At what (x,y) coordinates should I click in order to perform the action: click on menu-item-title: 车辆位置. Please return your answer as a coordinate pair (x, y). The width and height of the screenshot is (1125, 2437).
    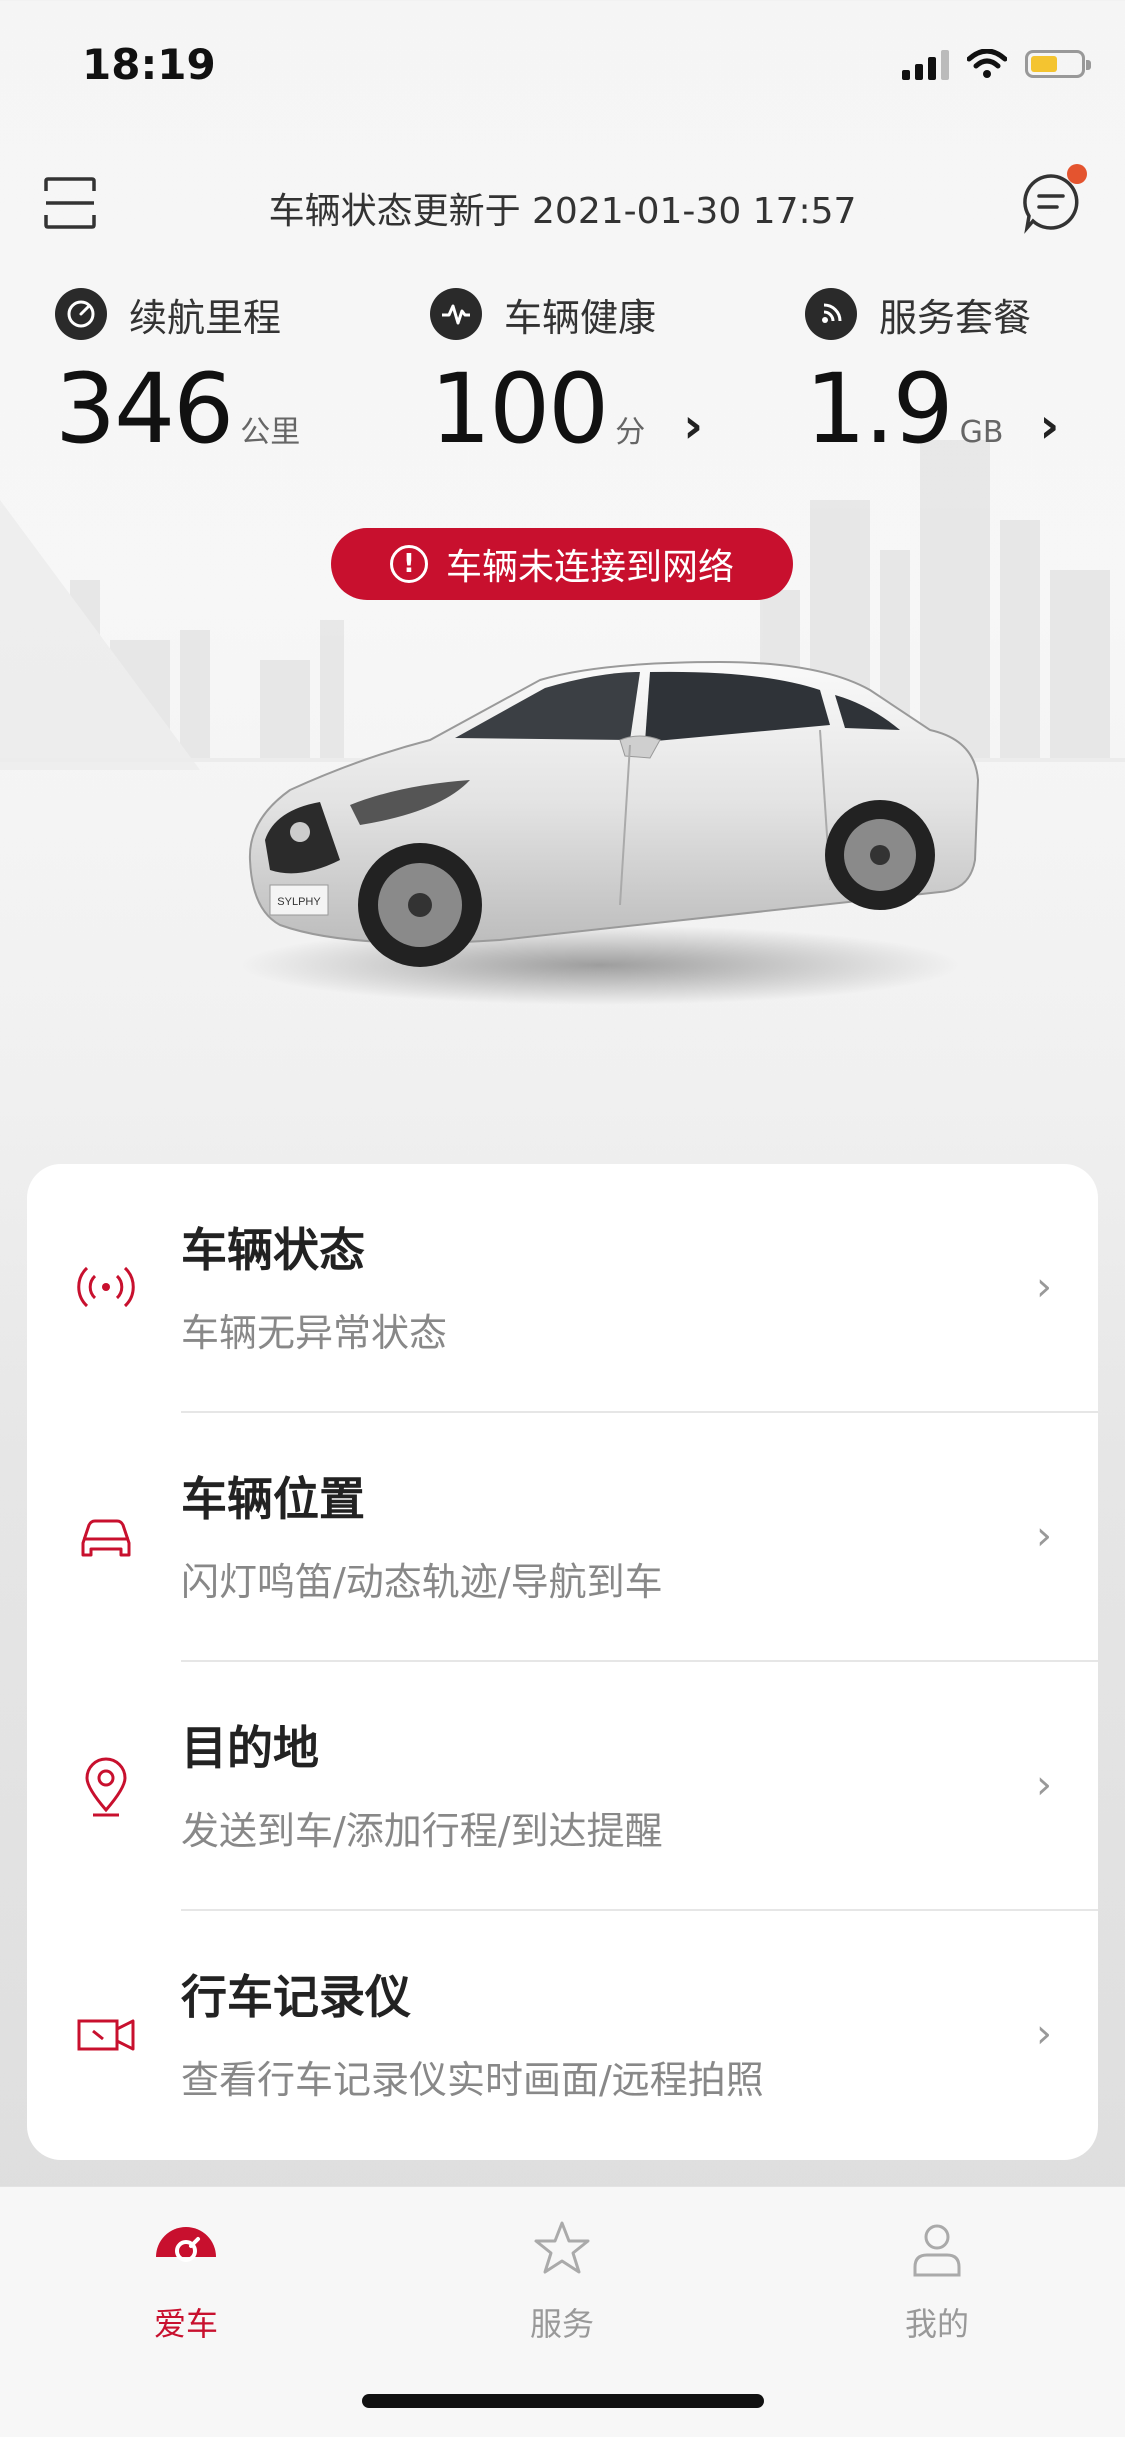
    Looking at the image, I should click on (273, 1499).